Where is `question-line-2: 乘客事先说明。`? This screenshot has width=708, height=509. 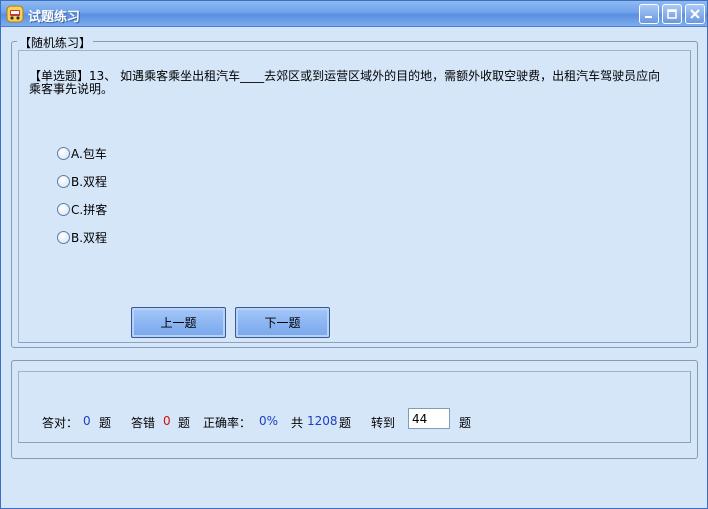 question-line-2: 乘客事先说明。 is located at coordinates (71, 89).